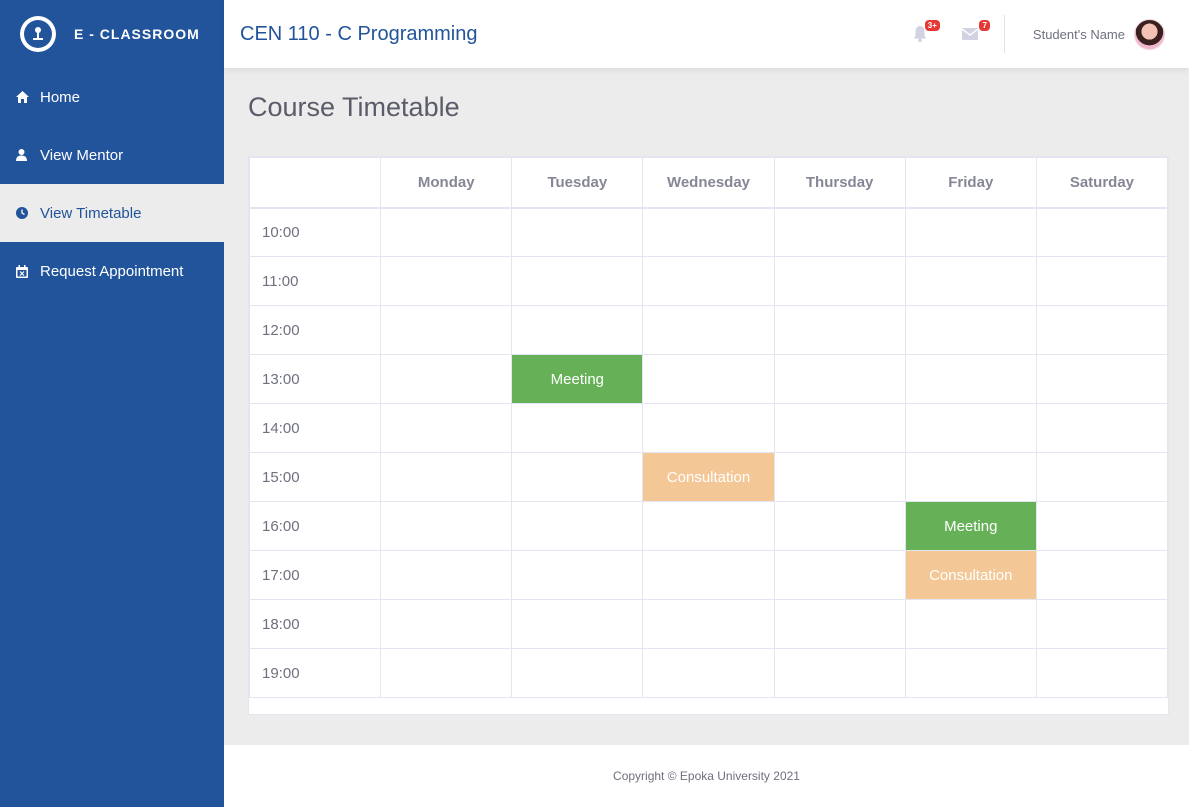  What do you see at coordinates (315, 477) in the screenshot?
I see `time-label: 15:00` at bounding box center [315, 477].